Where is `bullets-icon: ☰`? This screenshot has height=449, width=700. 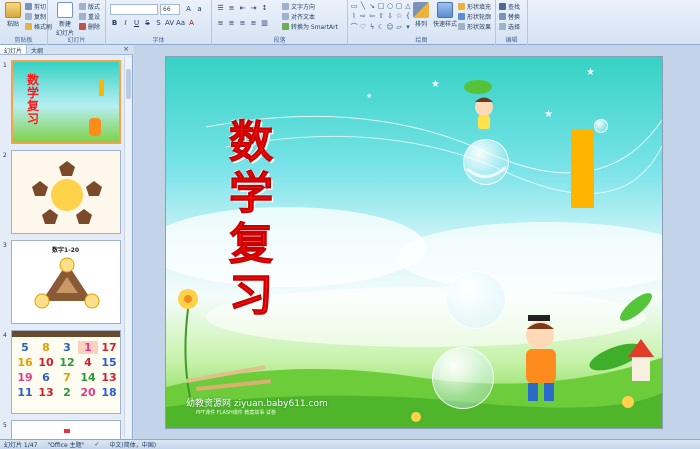
bullets-icon: ☰ is located at coordinates (220, 8).